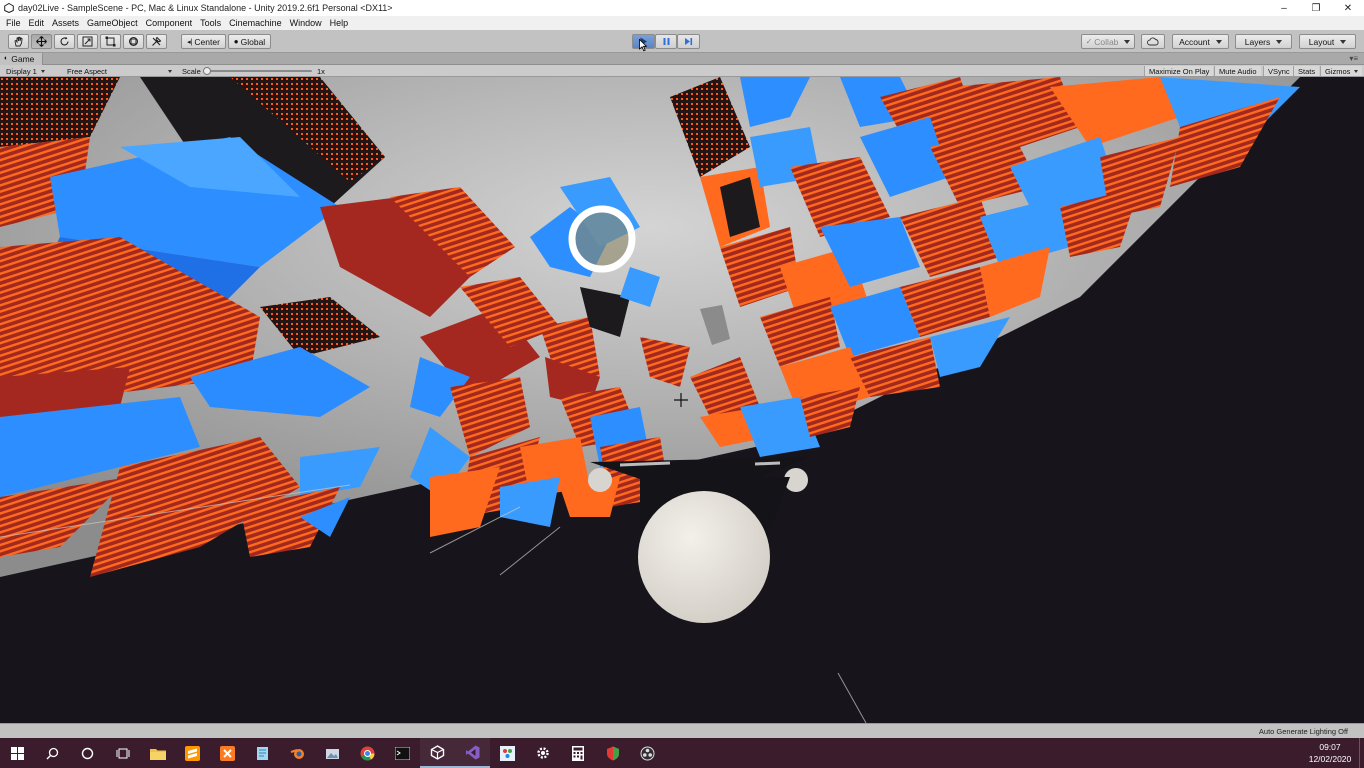 Image resolution: width=1364 pixels, height=768 pixels. I want to click on menu-assets: Assets, so click(65, 23).